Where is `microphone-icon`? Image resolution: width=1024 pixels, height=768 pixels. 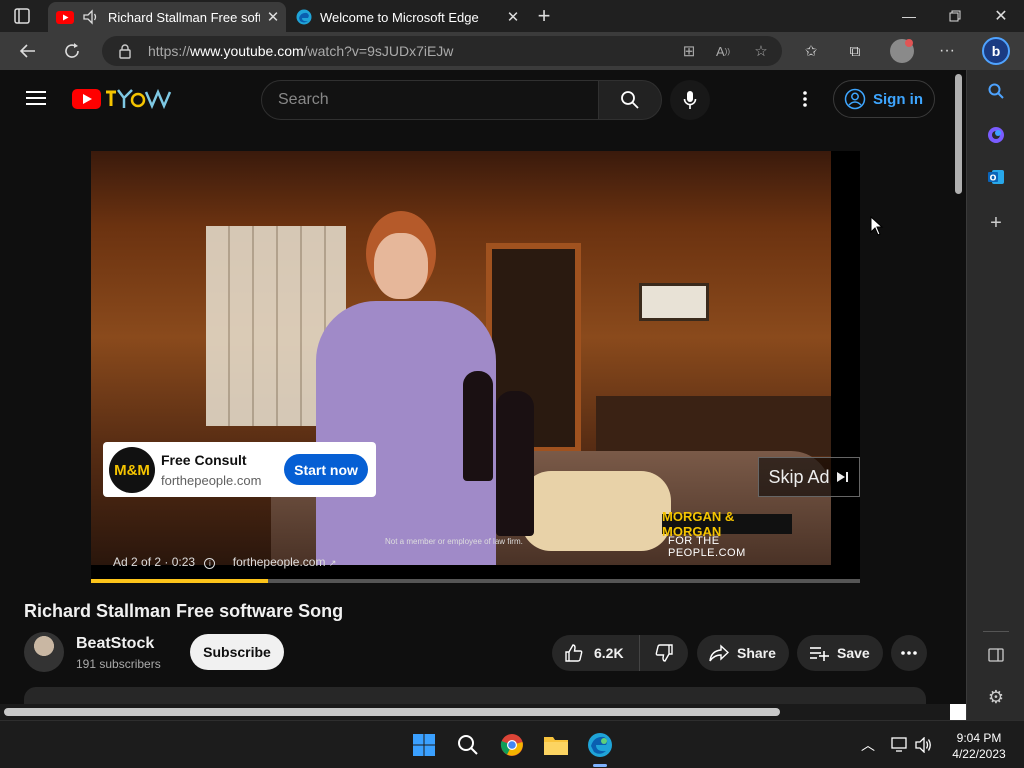 microphone-icon is located at coordinates (690, 100).